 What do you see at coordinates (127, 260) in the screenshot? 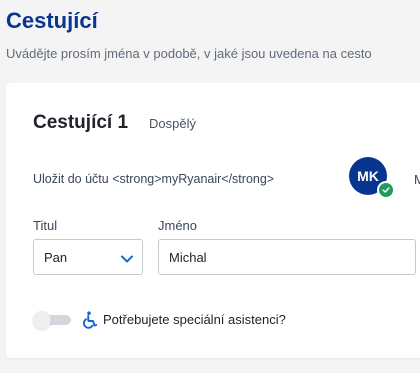
I see `chevron-down-icon` at bounding box center [127, 260].